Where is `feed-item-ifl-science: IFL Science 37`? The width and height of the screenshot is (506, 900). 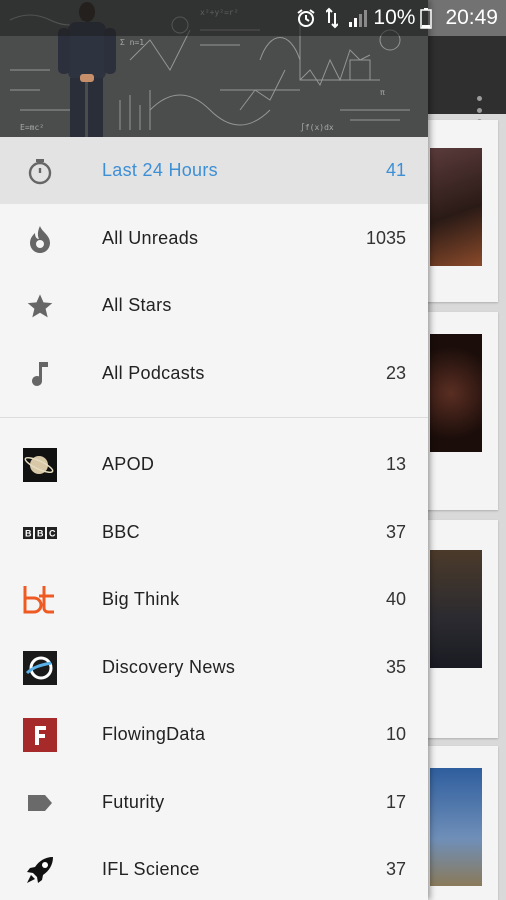 feed-item-ifl-science: IFL Science 37 is located at coordinates (214, 868).